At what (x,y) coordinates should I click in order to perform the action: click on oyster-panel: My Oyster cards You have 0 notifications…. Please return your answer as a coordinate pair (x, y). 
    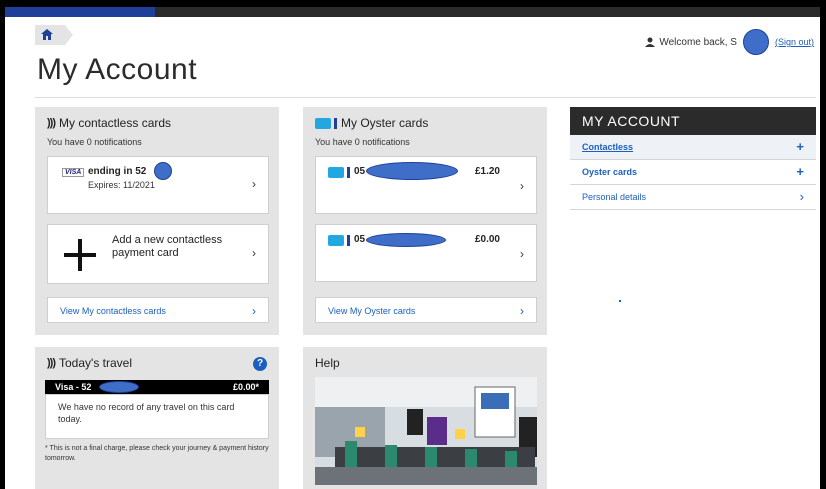
    Looking at the image, I should click on (425, 221).